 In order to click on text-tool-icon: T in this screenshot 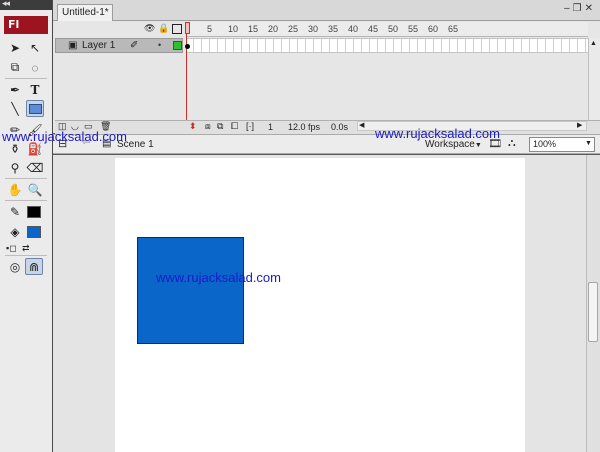, I will do `click(35, 89)`.